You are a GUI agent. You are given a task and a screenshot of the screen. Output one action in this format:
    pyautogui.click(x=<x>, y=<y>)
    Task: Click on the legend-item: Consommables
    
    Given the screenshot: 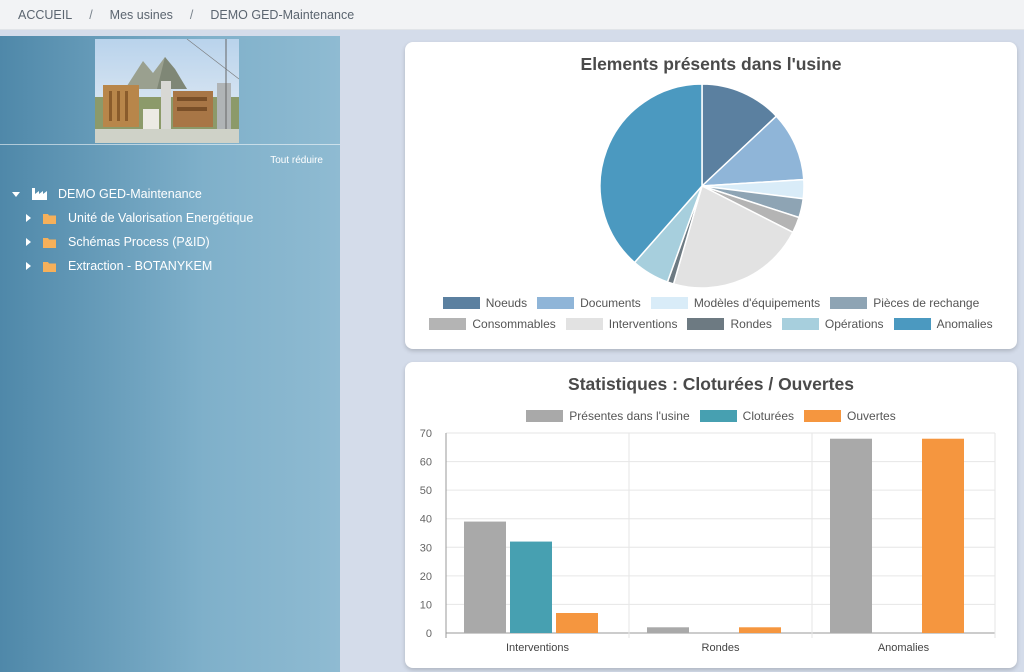 What is the action you would take?
    pyautogui.click(x=492, y=324)
    